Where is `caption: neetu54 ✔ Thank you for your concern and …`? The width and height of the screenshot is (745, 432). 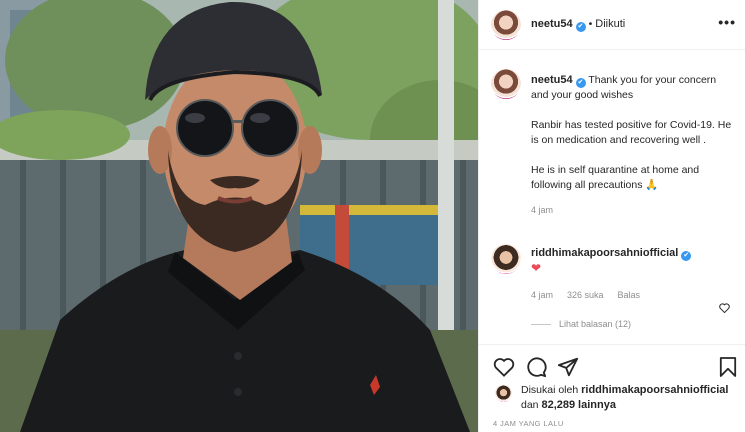 caption: neetu54 ✔ Thank you for your concern and … is located at coordinates (633, 145).